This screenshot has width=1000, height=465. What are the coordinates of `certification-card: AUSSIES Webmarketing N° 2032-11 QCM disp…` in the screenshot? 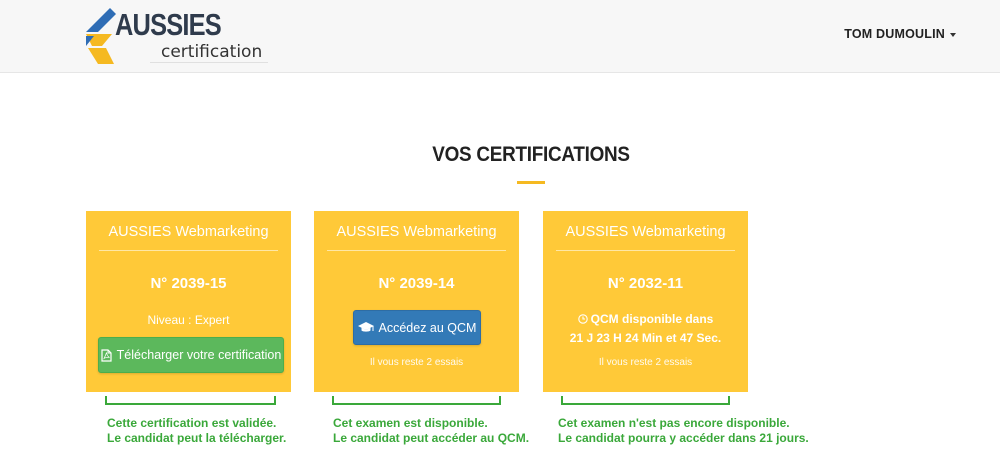 It's located at (645, 301).